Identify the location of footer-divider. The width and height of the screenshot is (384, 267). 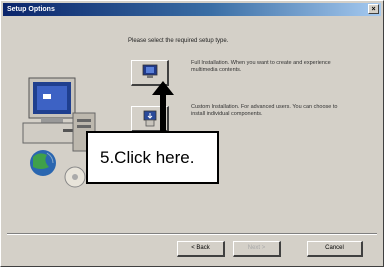
(192, 234).